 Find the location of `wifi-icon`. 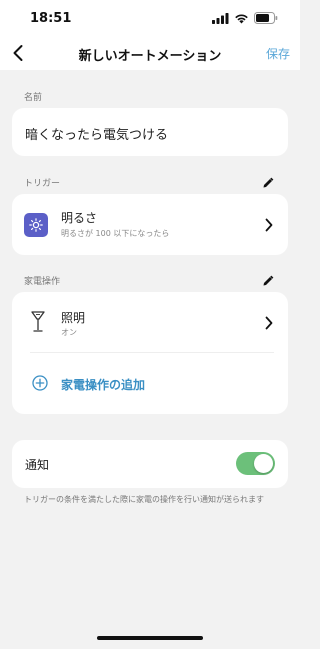

wifi-icon is located at coordinates (241, 18).